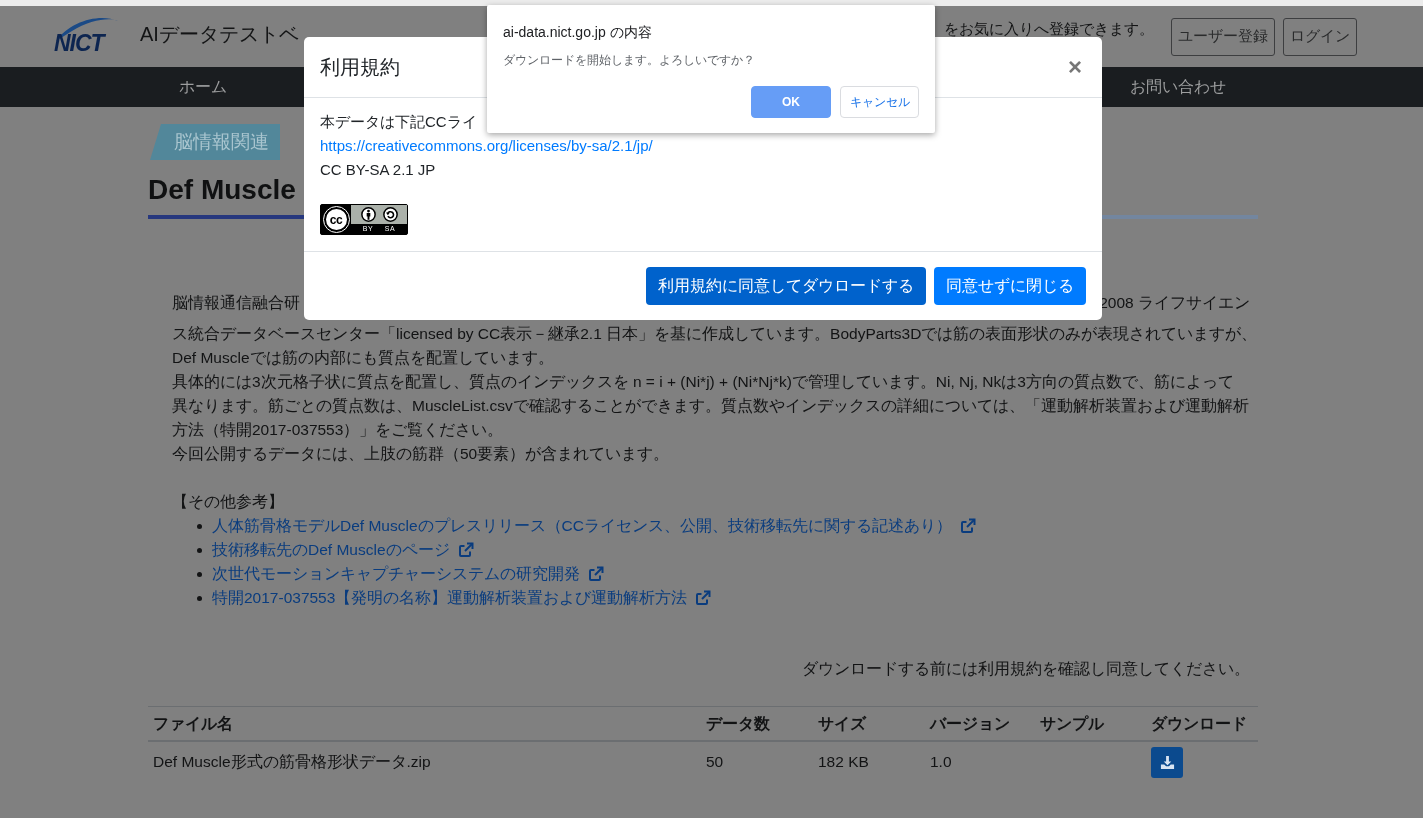 This screenshot has height=818, width=1423. I want to click on dialog-cancel-button: キャンセル, so click(879, 102).